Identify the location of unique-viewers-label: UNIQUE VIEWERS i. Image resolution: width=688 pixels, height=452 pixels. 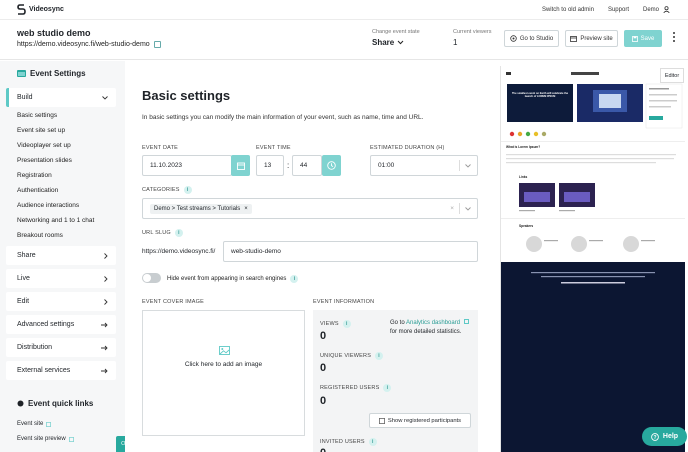
(352, 356).